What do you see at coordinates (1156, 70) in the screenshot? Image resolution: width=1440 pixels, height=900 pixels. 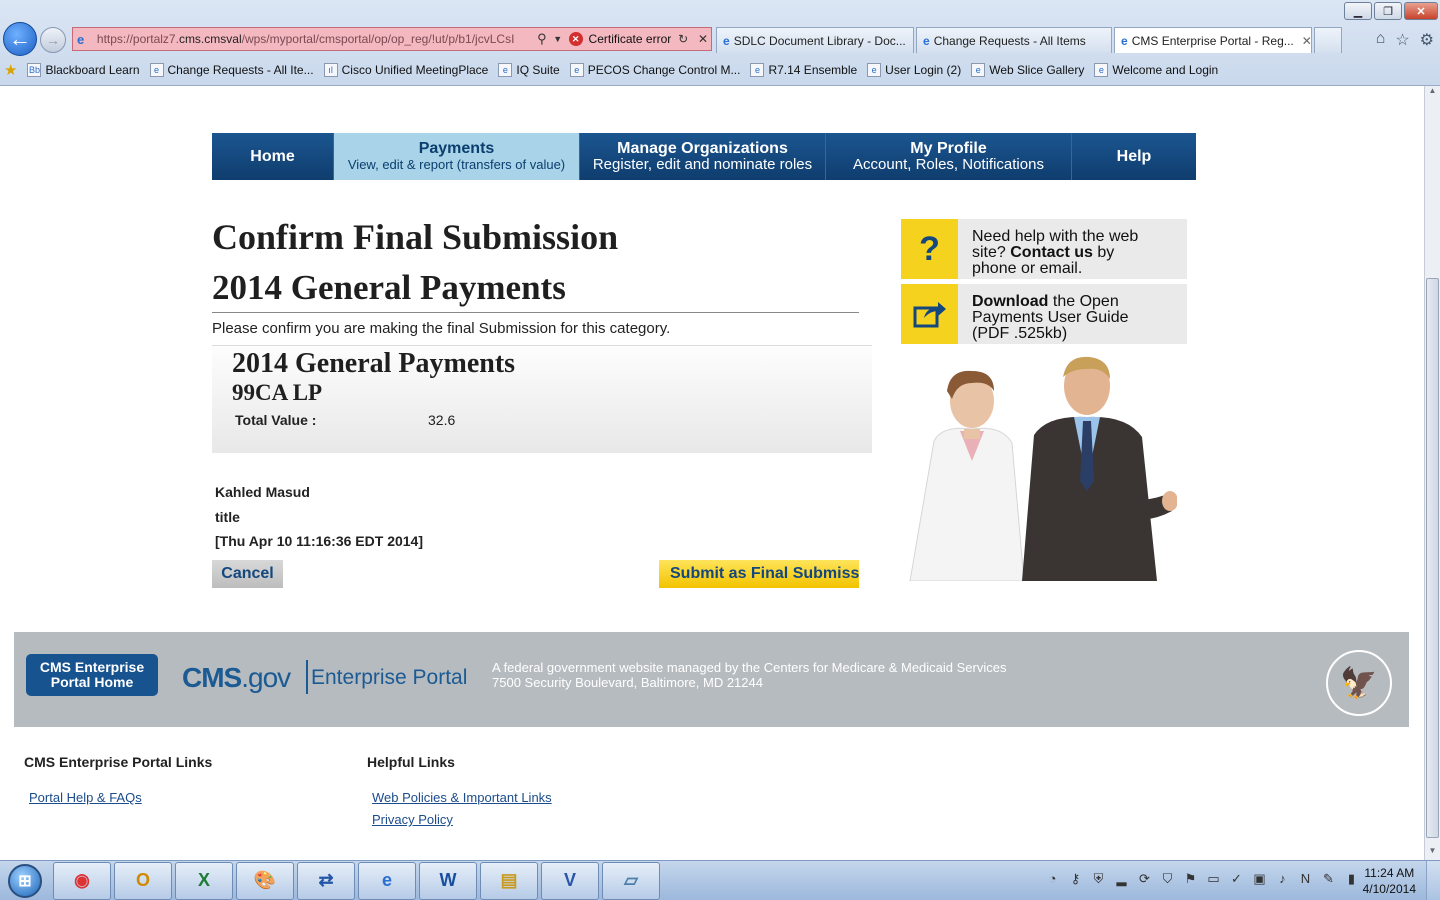 I see `favorite-welcome: e Welcome and Login` at bounding box center [1156, 70].